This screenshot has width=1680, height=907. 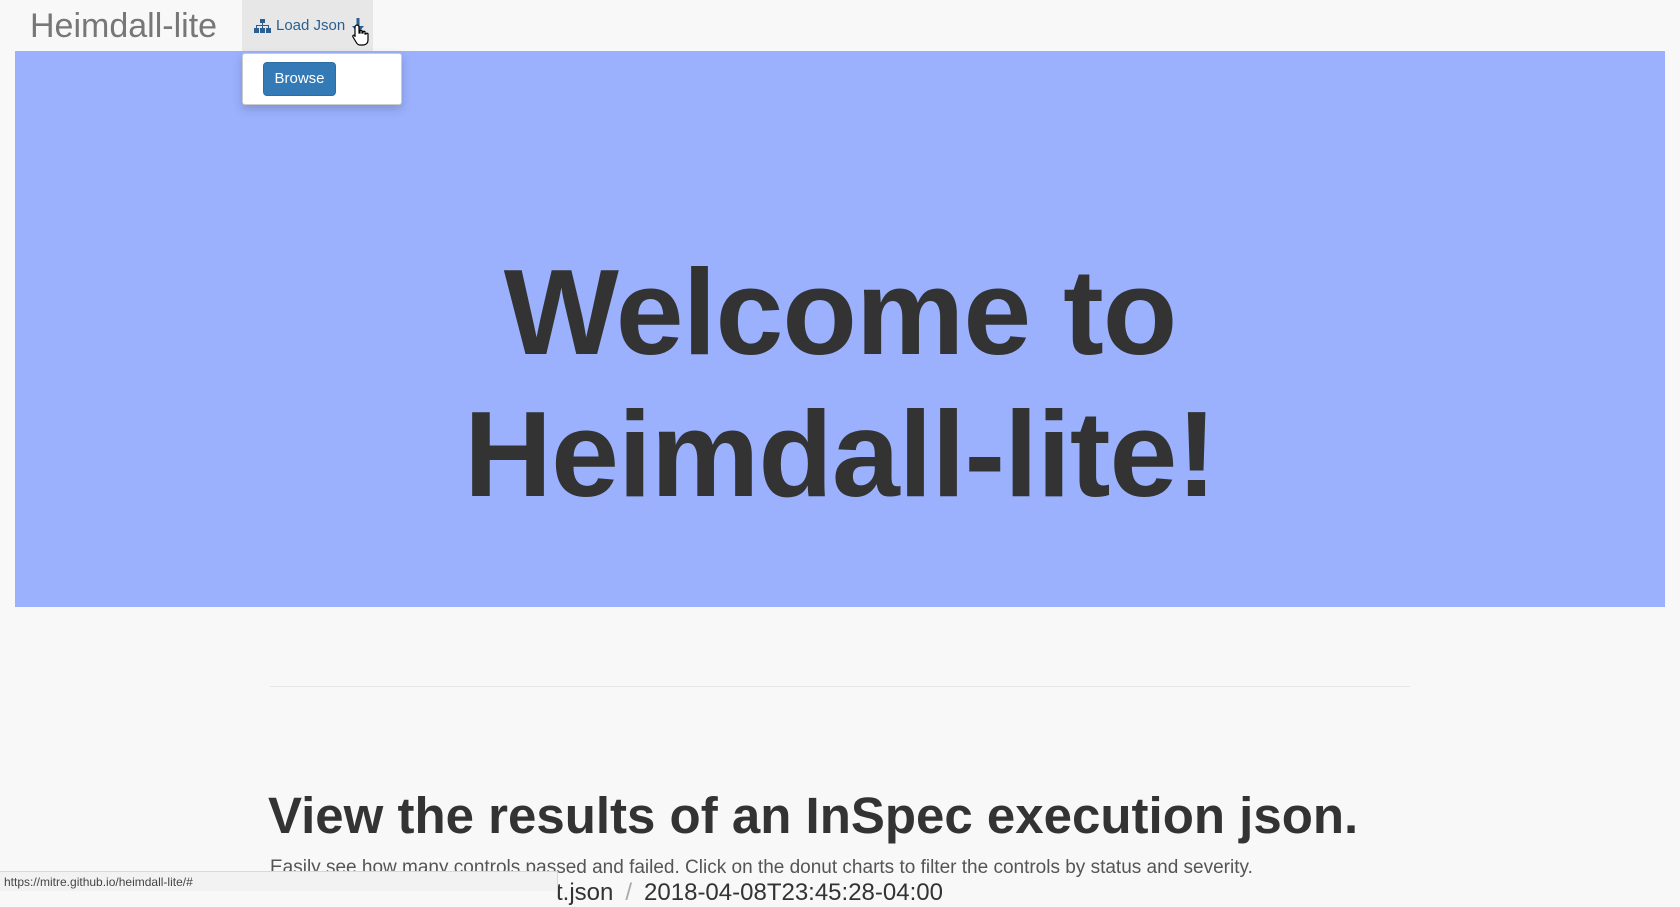 I want to click on pointer-cursor-icon, so click(x=360, y=35).